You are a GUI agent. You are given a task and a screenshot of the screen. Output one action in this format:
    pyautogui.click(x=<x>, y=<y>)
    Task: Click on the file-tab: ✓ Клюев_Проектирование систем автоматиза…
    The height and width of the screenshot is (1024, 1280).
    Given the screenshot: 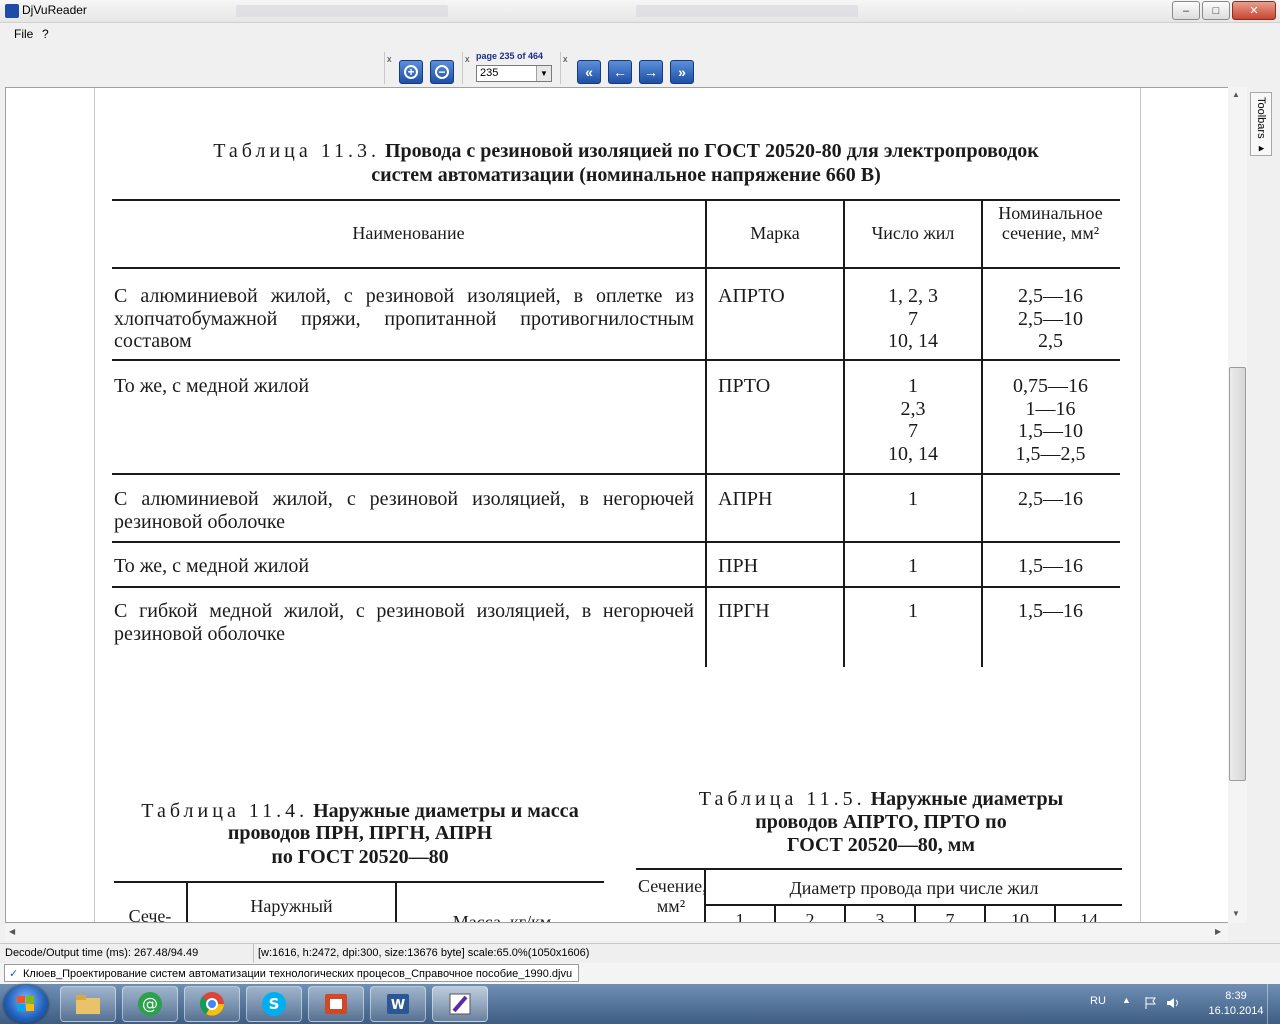 What is the action you would take?
    pyautogui.click(x=292, y=973)
    